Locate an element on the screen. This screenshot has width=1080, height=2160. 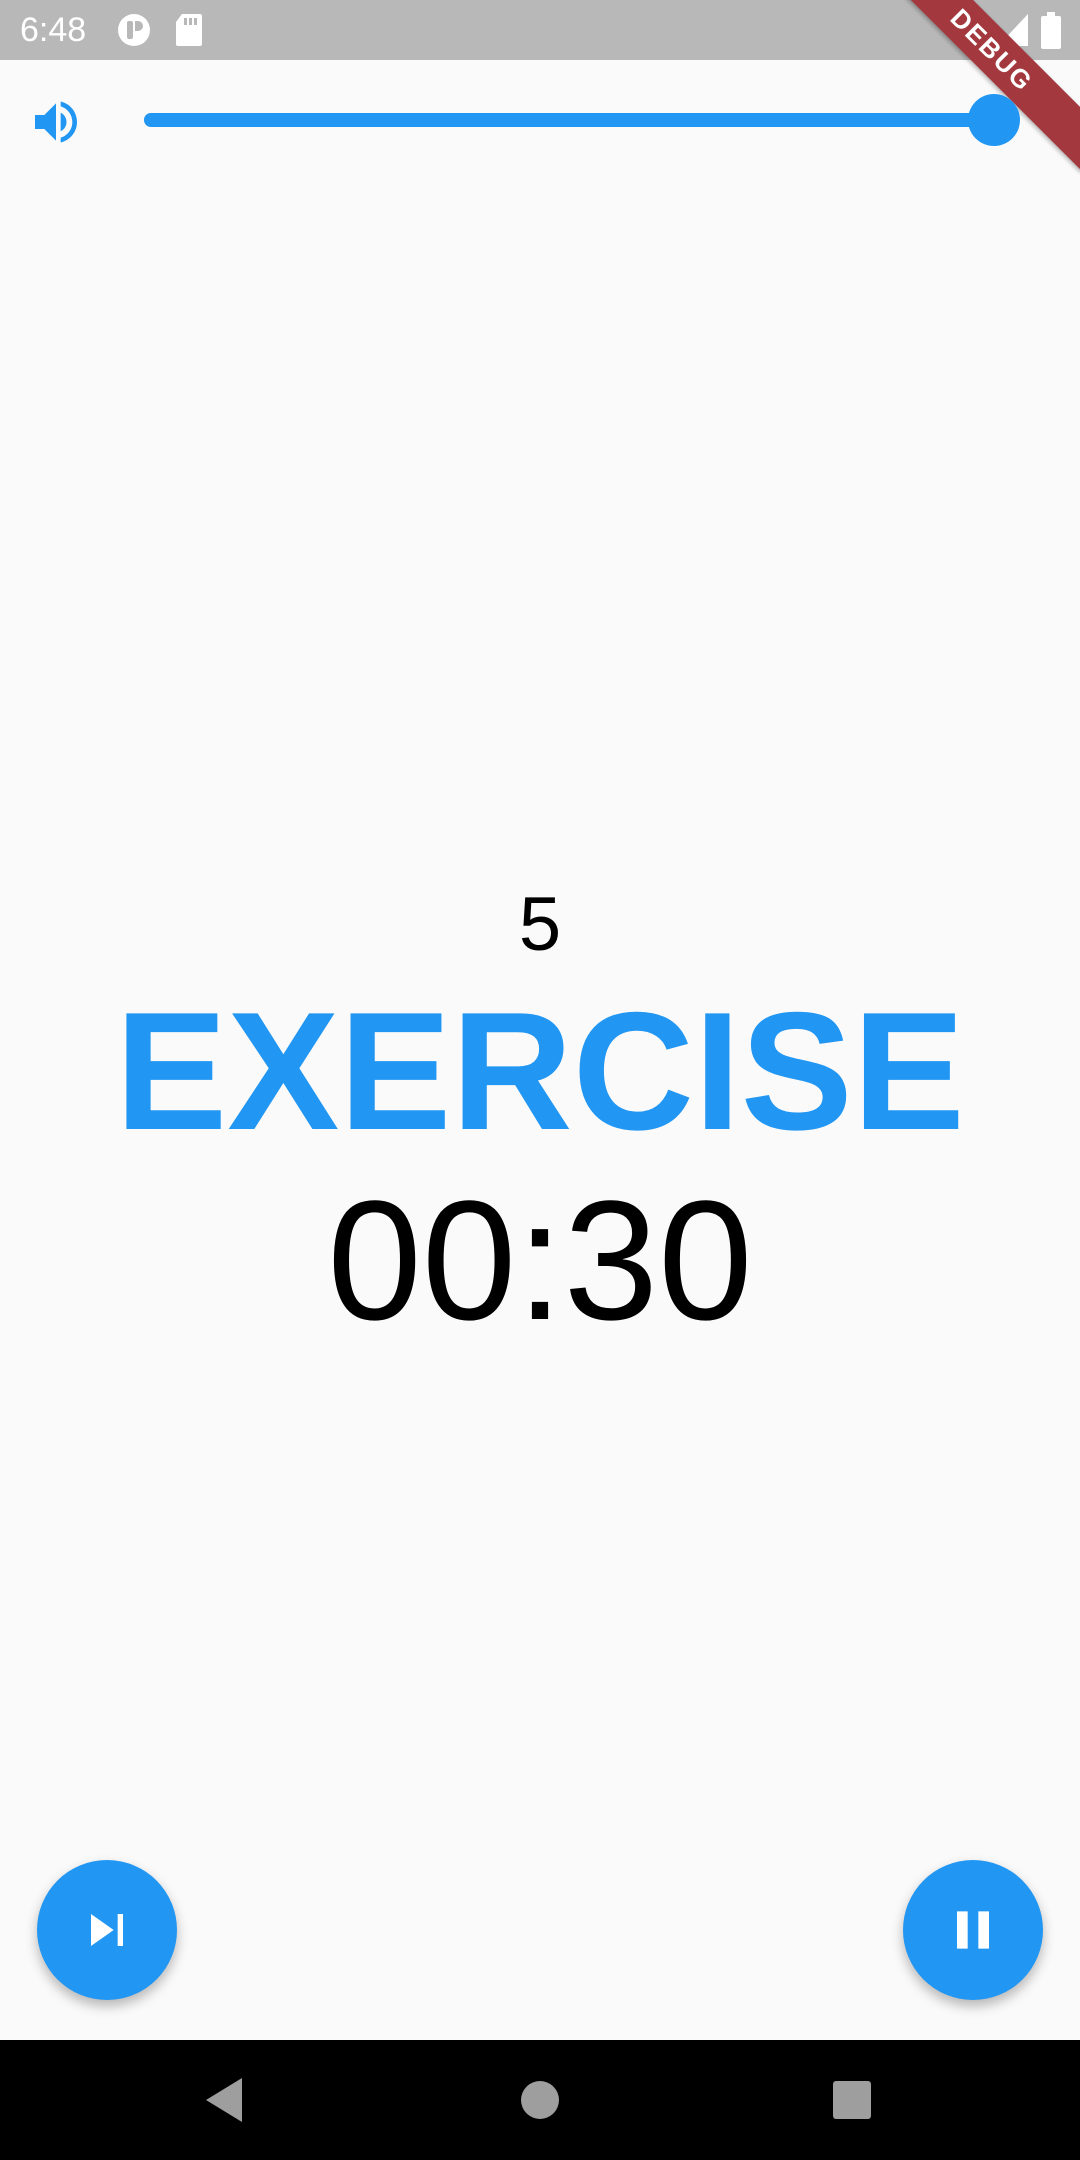
status-time: 6:48 is located at coordinates (53, 30).